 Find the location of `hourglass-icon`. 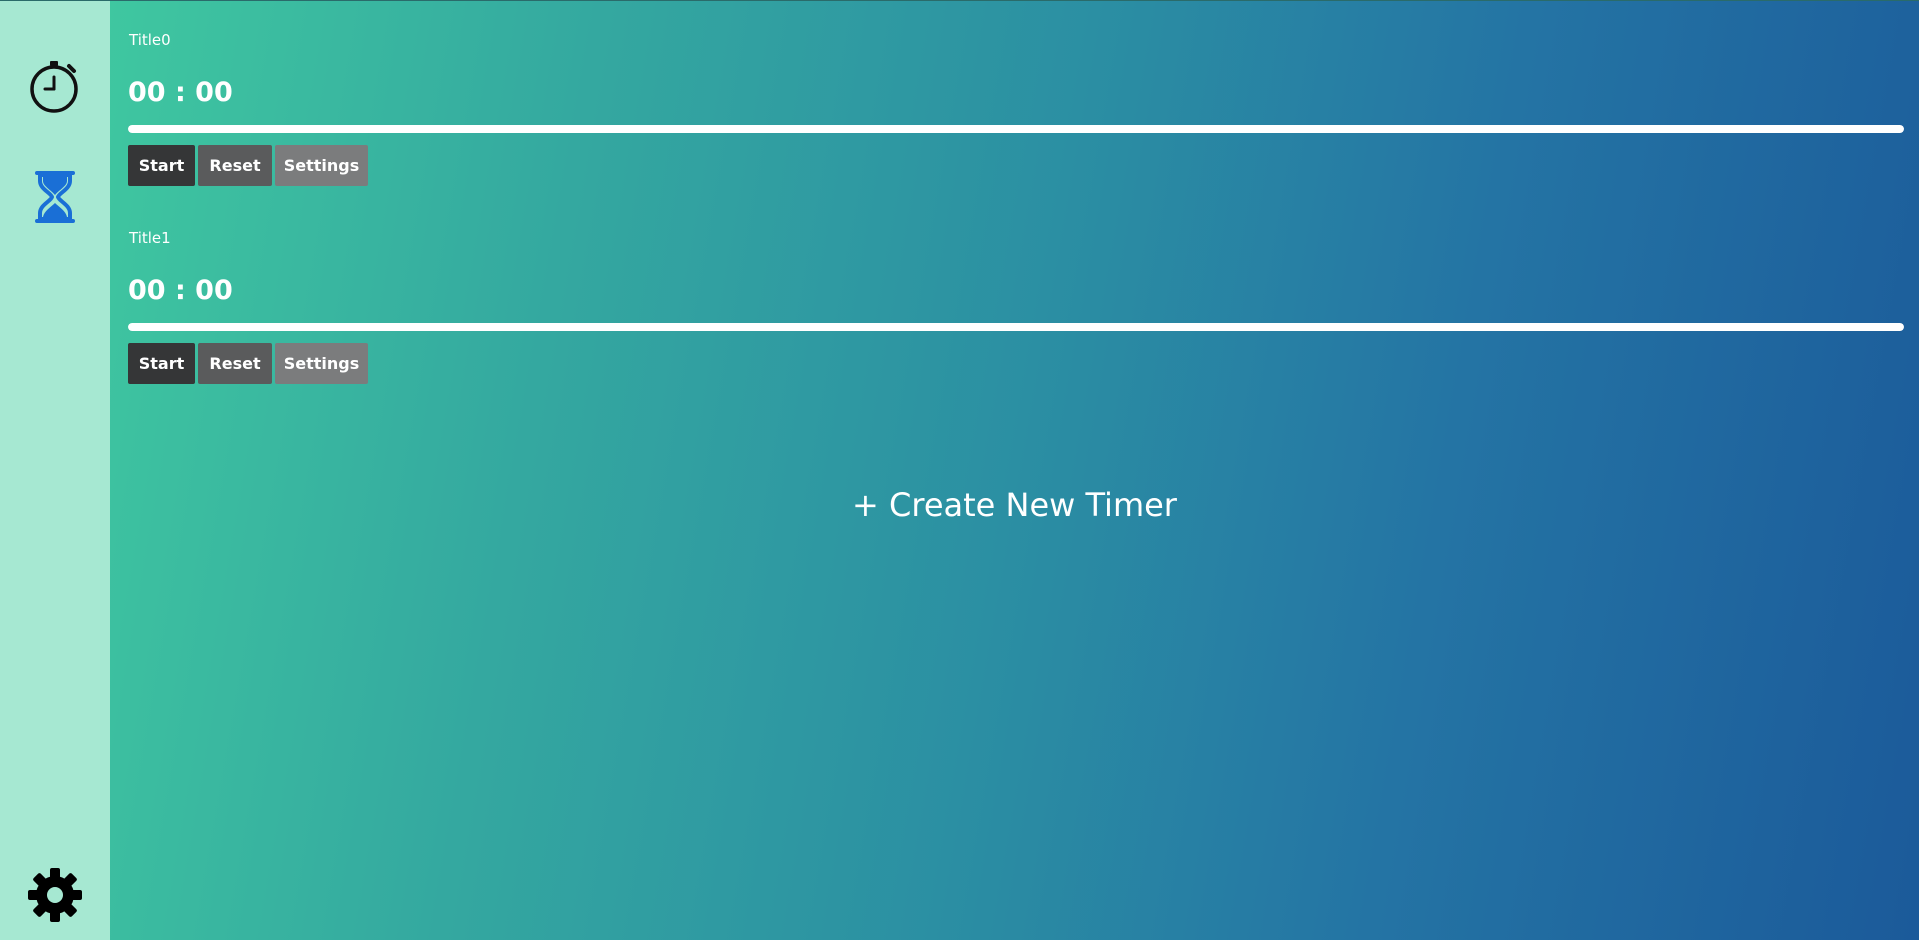

hourglass-icon is located at coordinates (55, 197).